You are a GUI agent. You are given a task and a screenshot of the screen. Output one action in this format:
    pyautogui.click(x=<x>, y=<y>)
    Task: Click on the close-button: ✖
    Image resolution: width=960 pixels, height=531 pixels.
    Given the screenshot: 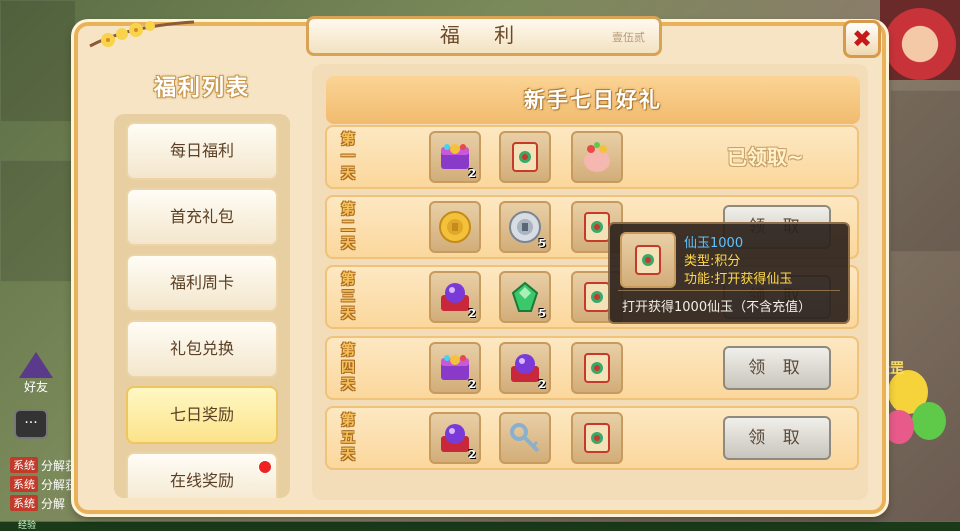 What is the action you would take?
    pyautogui.click(x=862, y=39)
    